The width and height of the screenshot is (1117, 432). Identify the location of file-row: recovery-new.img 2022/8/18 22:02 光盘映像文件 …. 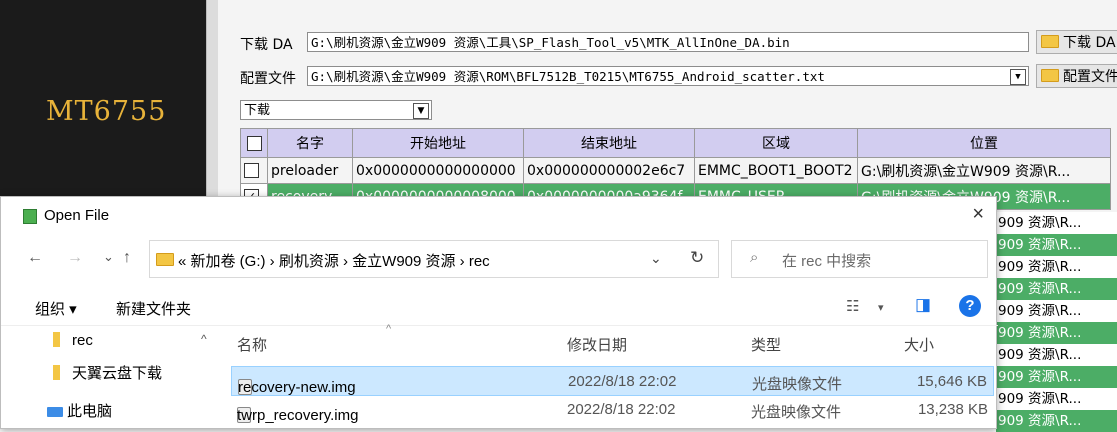
(612, 381).